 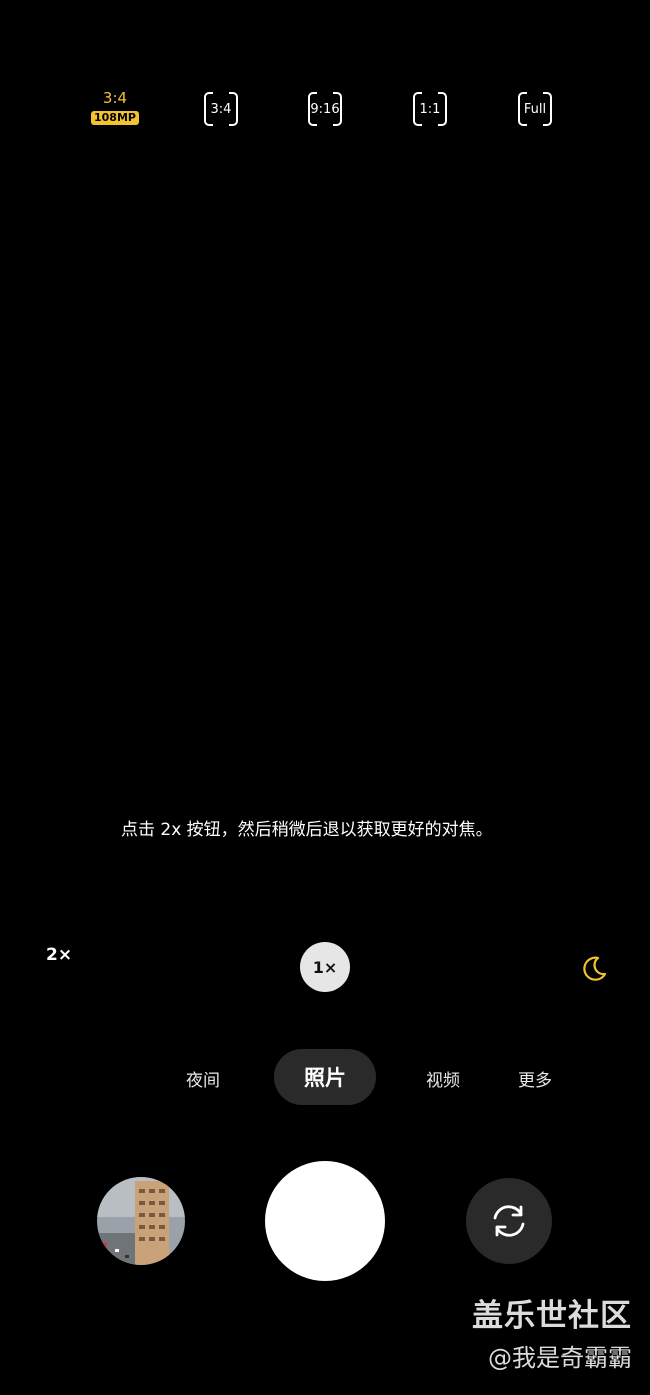 I want to click on 108mp-badge: 108MP, so click(x=115, y=118).